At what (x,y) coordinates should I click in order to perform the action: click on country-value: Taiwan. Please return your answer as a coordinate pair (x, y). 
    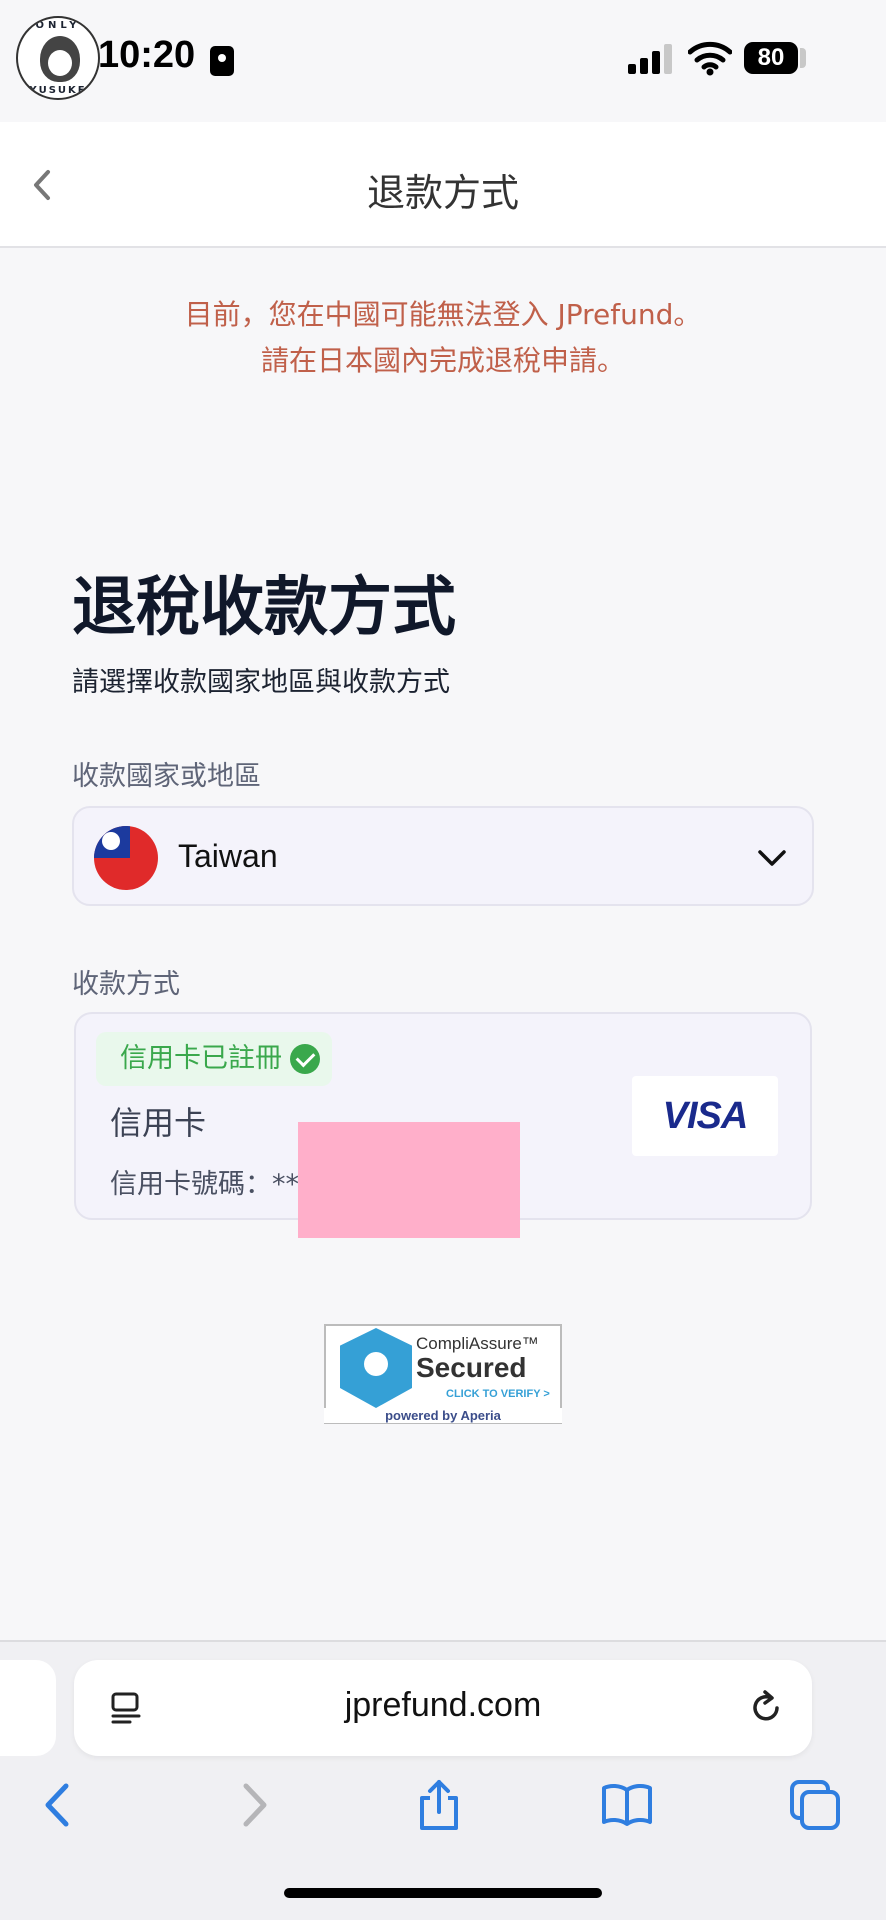
    Looking at the image, I should click on (228, 856).